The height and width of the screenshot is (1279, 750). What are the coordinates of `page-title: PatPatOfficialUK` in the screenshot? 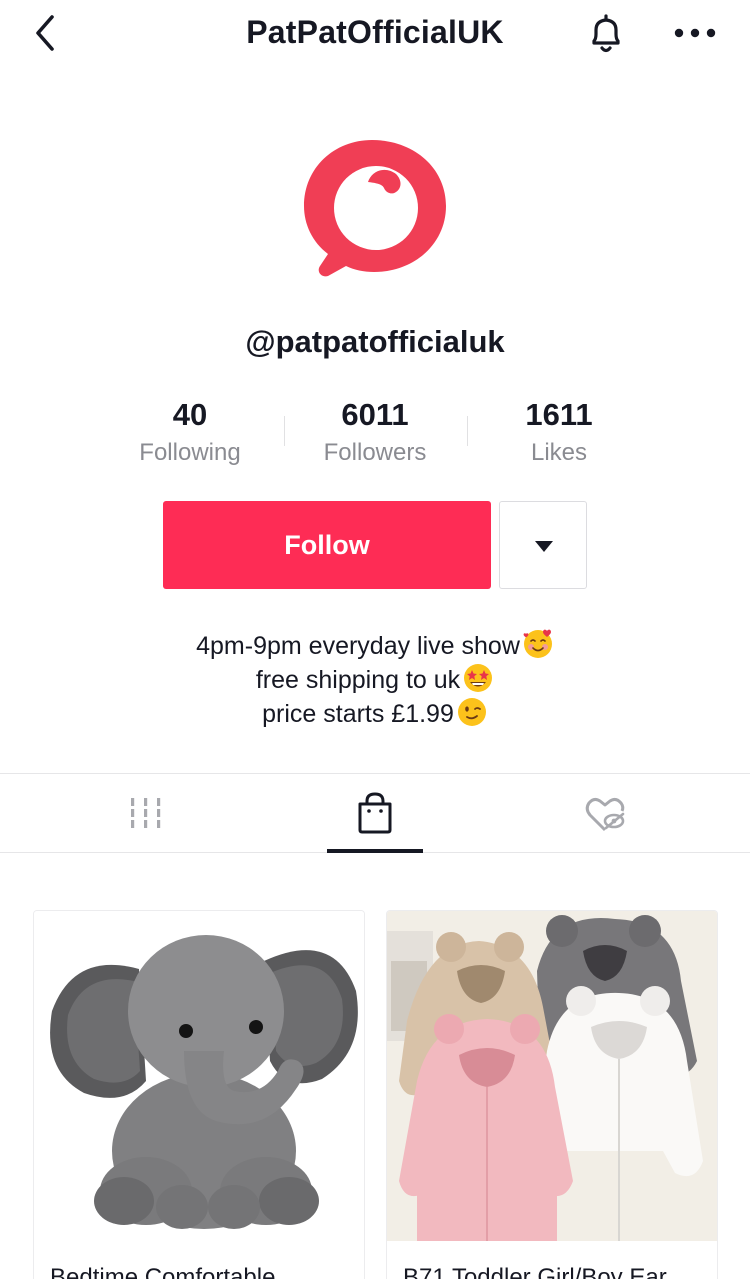 It's located at (375, 32).